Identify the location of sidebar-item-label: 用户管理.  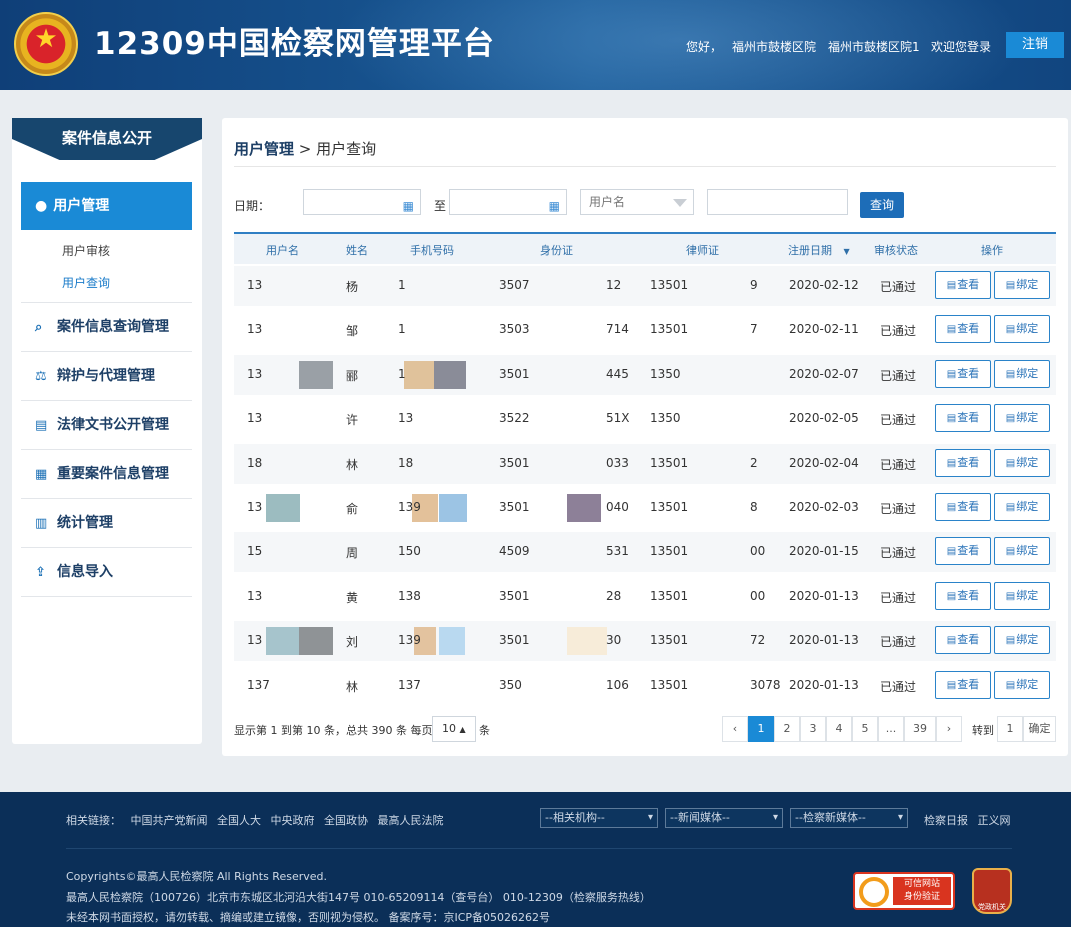
(81, 206).